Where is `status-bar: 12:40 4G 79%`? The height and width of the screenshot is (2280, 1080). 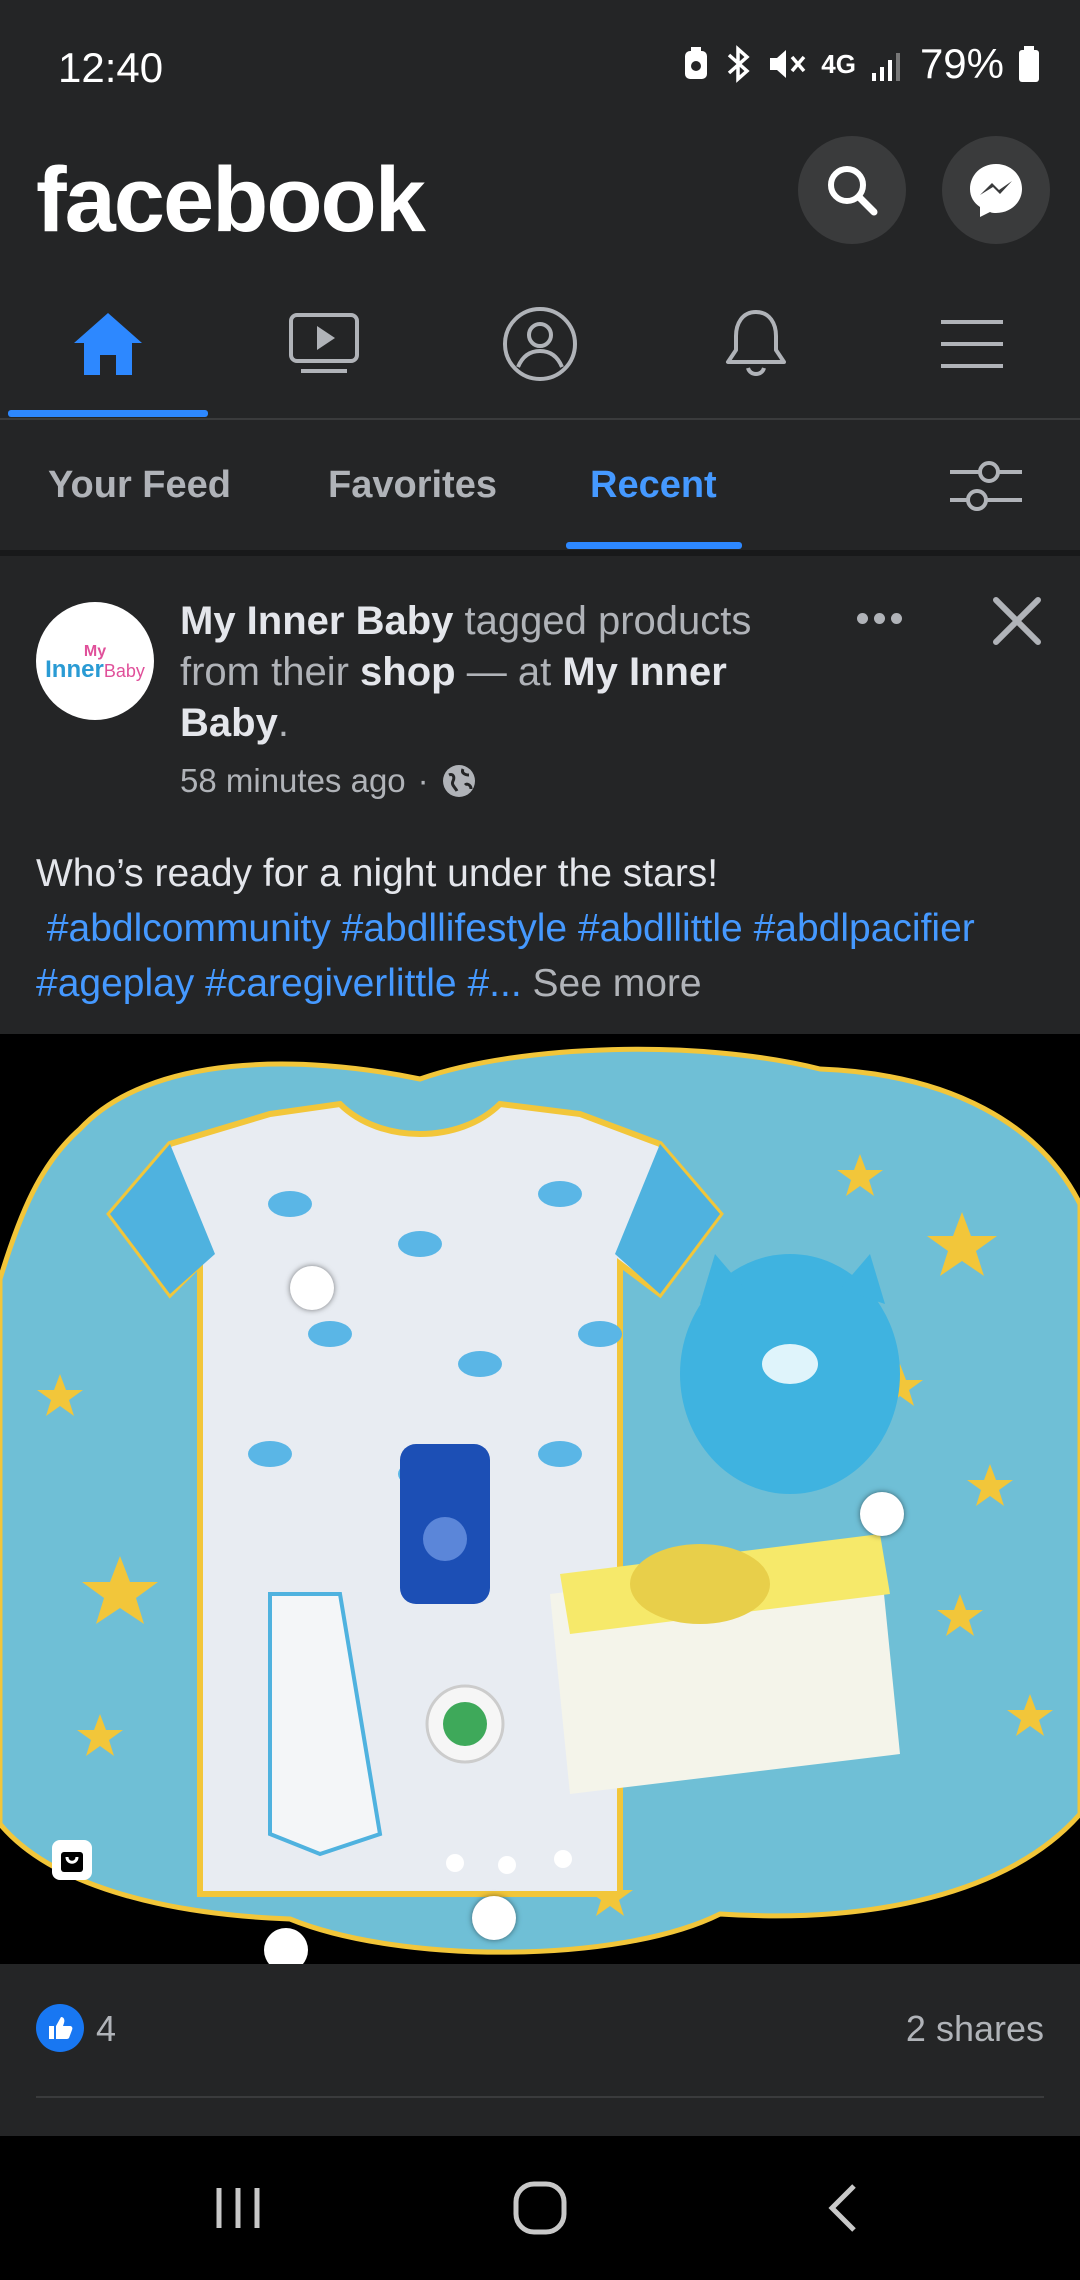 status-bar: 12:40 4G 79% is located at coordinates (540, 65).